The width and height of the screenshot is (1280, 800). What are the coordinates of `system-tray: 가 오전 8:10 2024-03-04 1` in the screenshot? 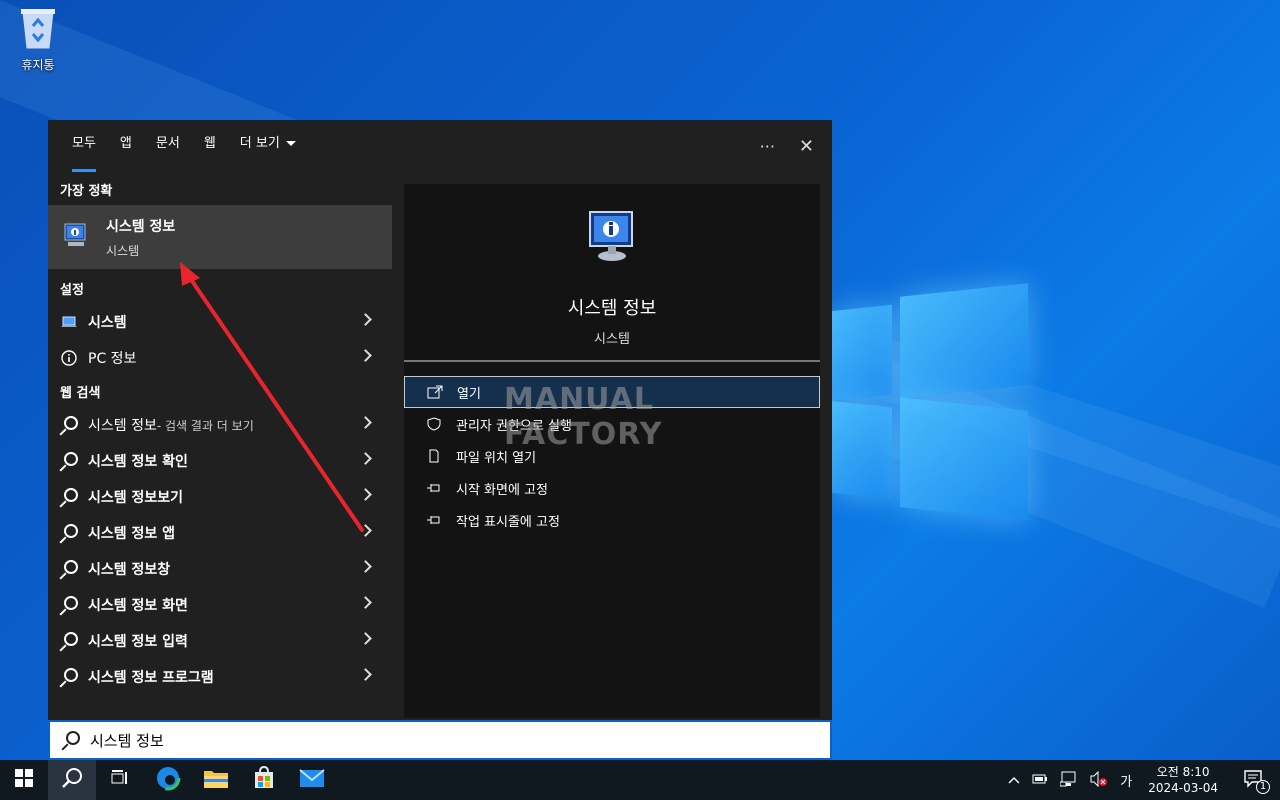 It's located at (1141, 780).